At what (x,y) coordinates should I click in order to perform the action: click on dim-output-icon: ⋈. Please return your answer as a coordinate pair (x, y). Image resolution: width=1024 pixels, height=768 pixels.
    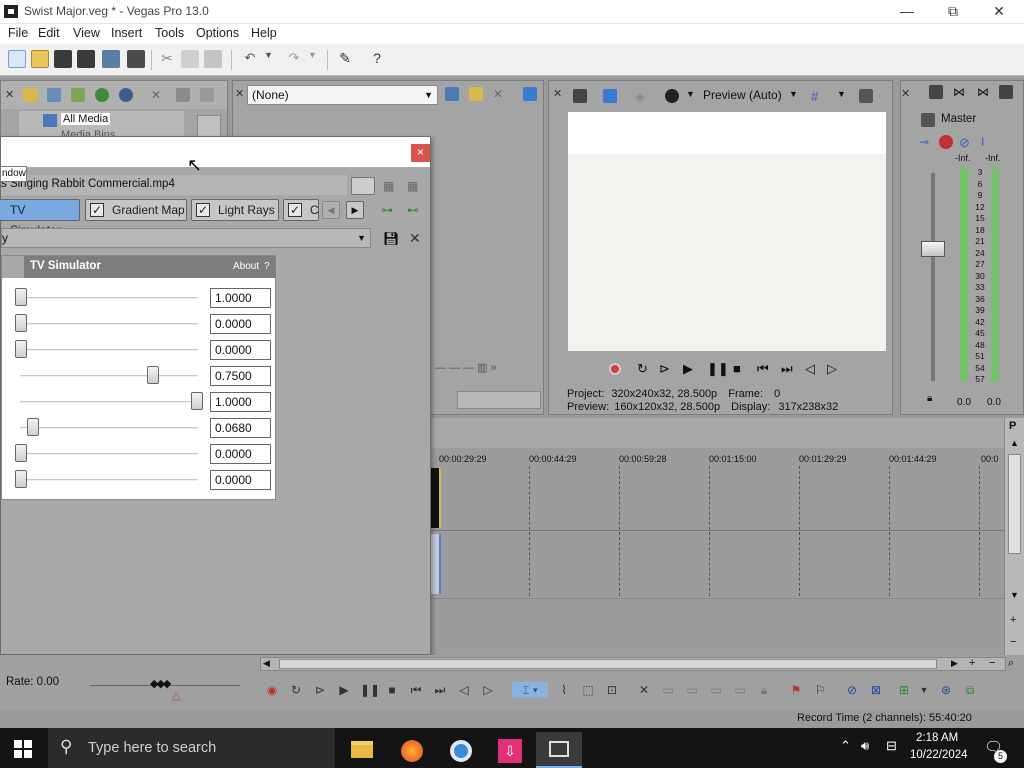
    Looking at the image, I should click on (984, 92).